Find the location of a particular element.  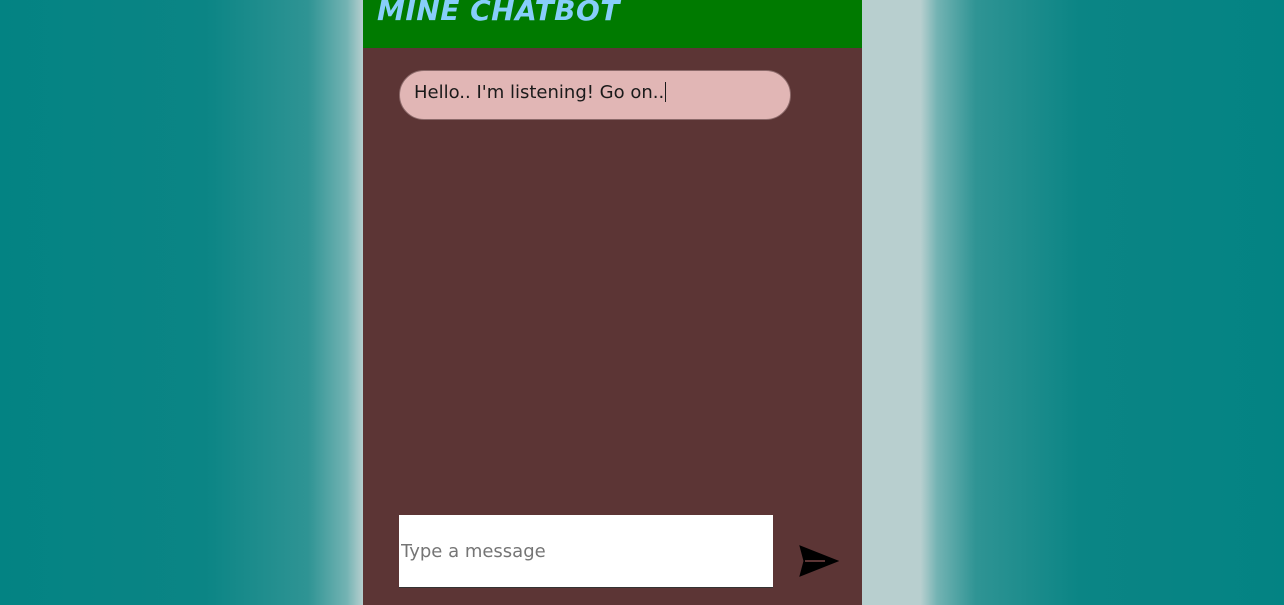

message-text: Hello.. I'm listening! Go on.. is located at coordinates (539, 92).